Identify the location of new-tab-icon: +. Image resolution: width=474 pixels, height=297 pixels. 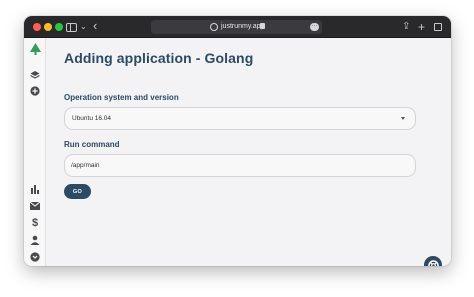
(421, 27).